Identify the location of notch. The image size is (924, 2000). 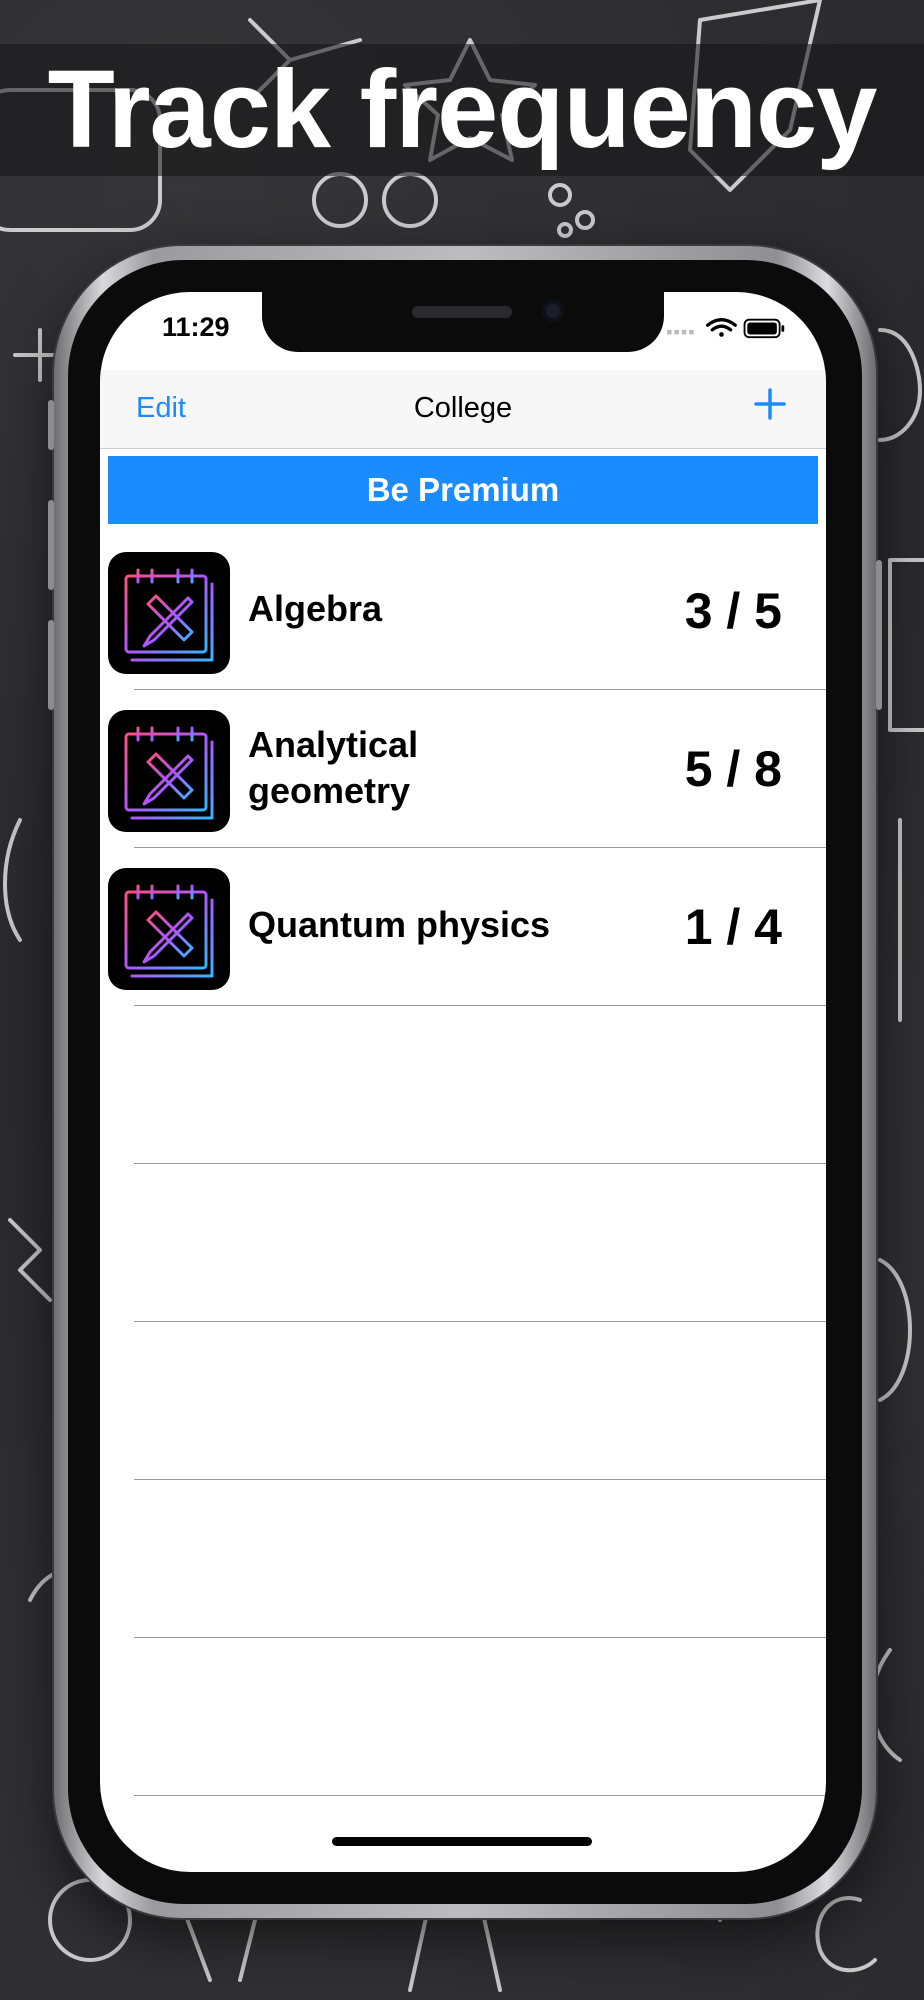
(463, 322).